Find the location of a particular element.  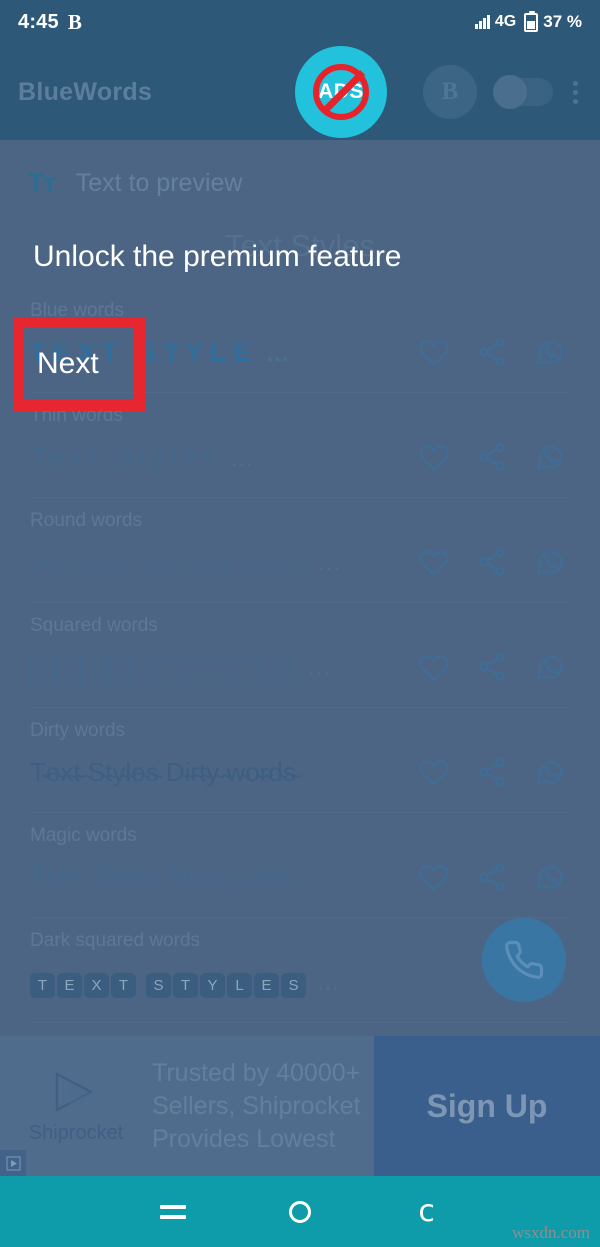

status-indicator-b: B is located at coordinates (74, 21).